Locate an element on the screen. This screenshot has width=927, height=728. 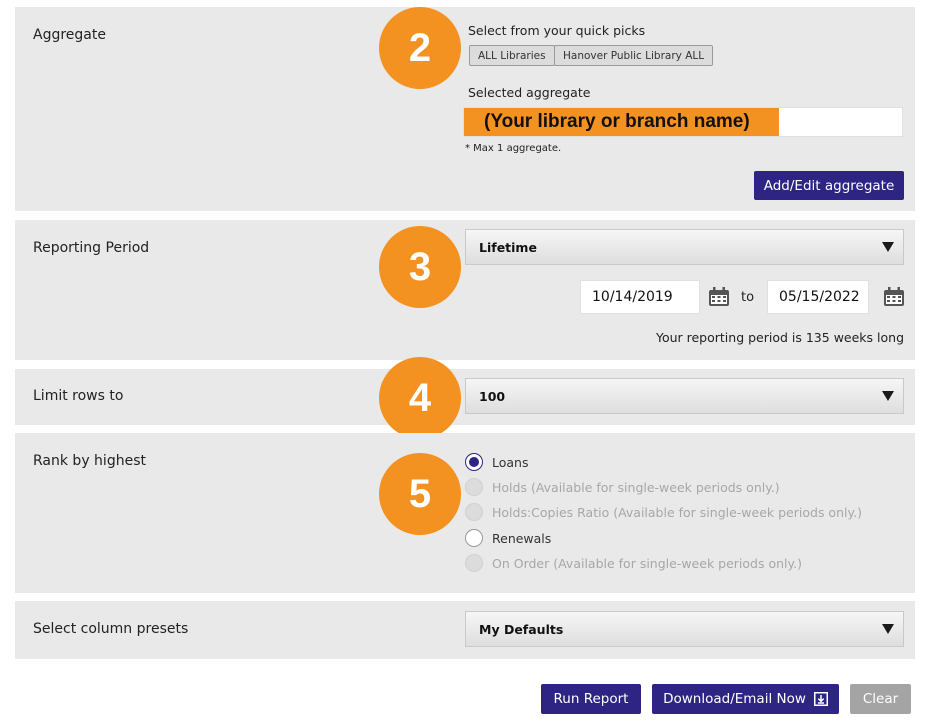
quick-pick-all-libraries: ALL Libraries is located at coordinates (512, 55).